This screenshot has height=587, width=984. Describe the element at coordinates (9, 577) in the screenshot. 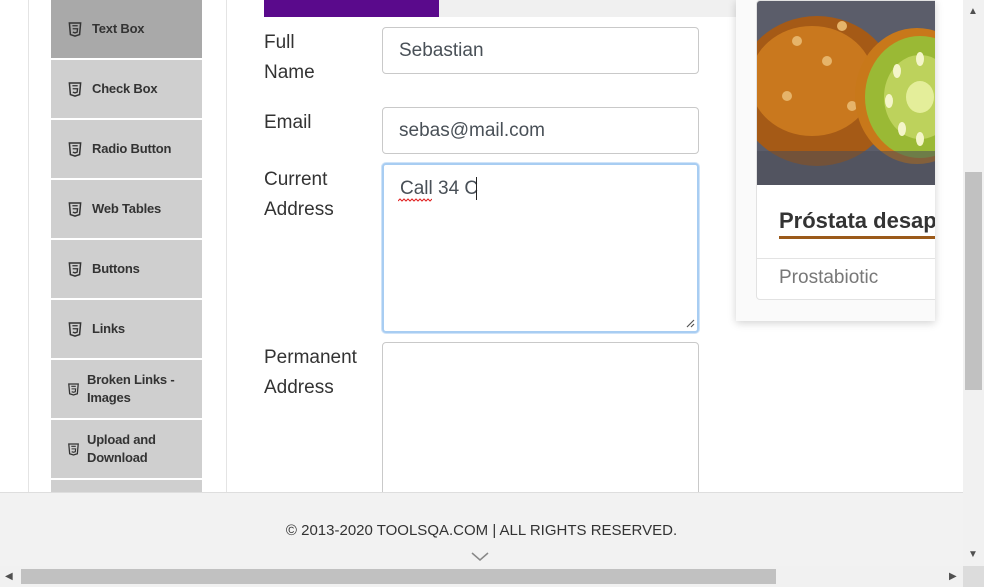

I see `scroll-left-arrow-icon: ◀` at that location.